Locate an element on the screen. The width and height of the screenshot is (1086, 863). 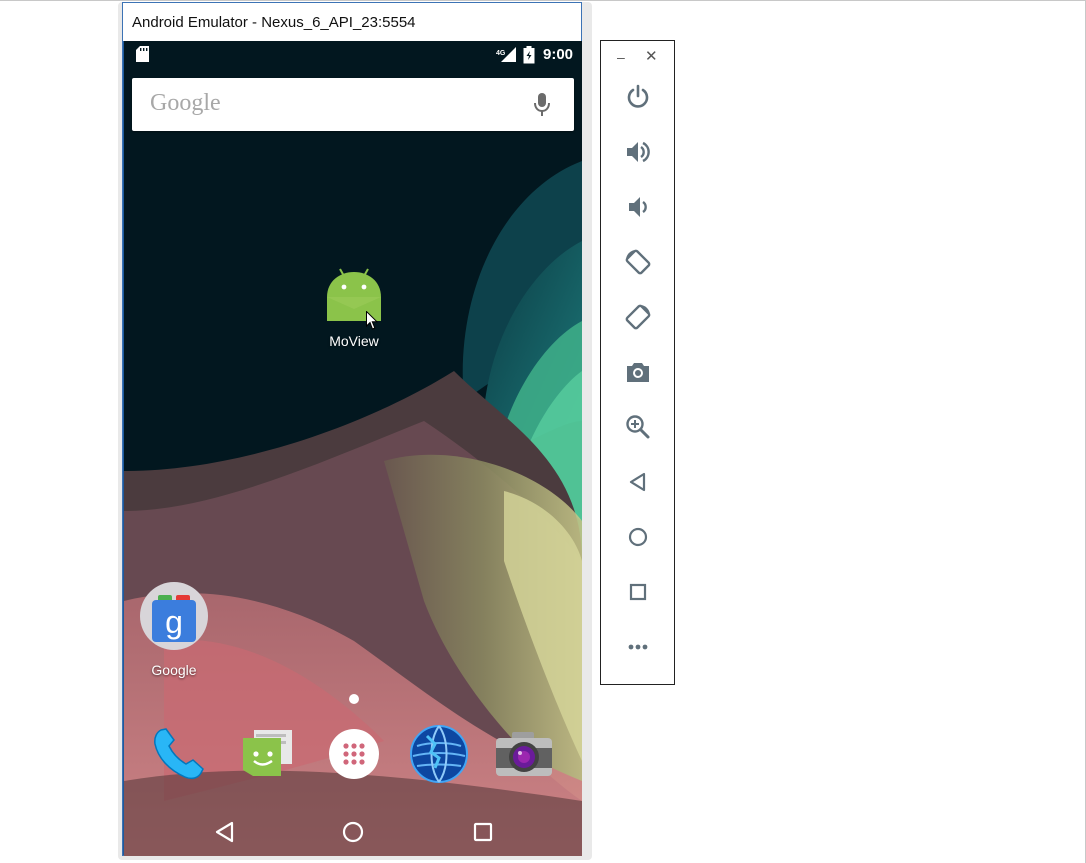
page-indicator is located at coordinates (354, 699).